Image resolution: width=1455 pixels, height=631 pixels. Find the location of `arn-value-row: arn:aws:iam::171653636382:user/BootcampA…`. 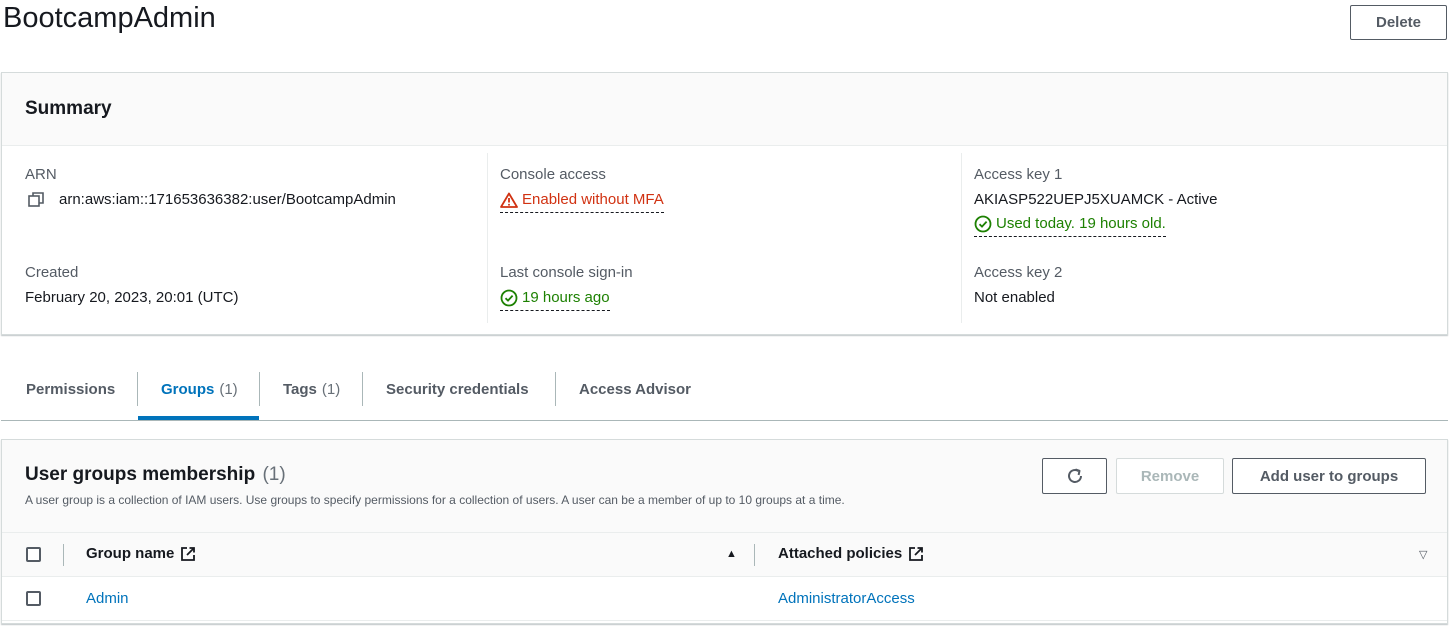

arn-value-row: arn:aws:iam::171653636382:user/BootcampA… is located at coordinates (210, 200).